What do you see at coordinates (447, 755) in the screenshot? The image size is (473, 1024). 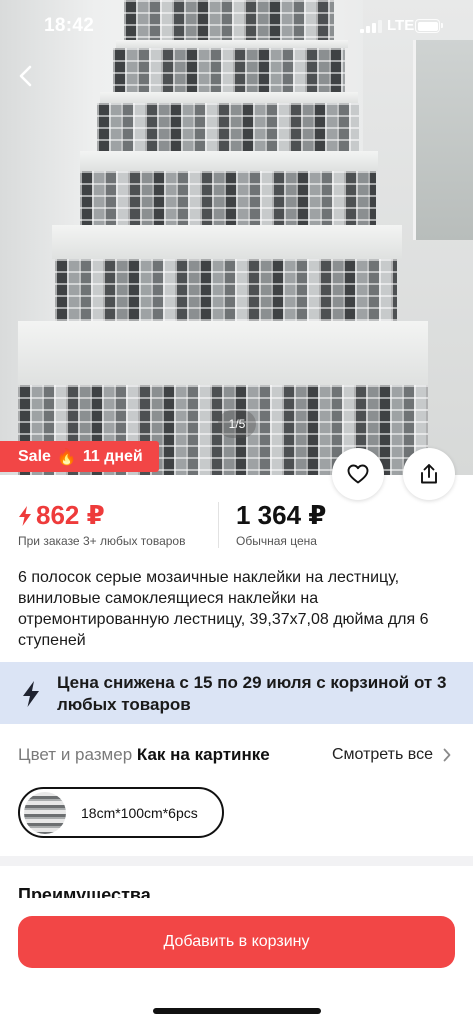 I see `chevron-right-icon` at bounding box center [447, 755].